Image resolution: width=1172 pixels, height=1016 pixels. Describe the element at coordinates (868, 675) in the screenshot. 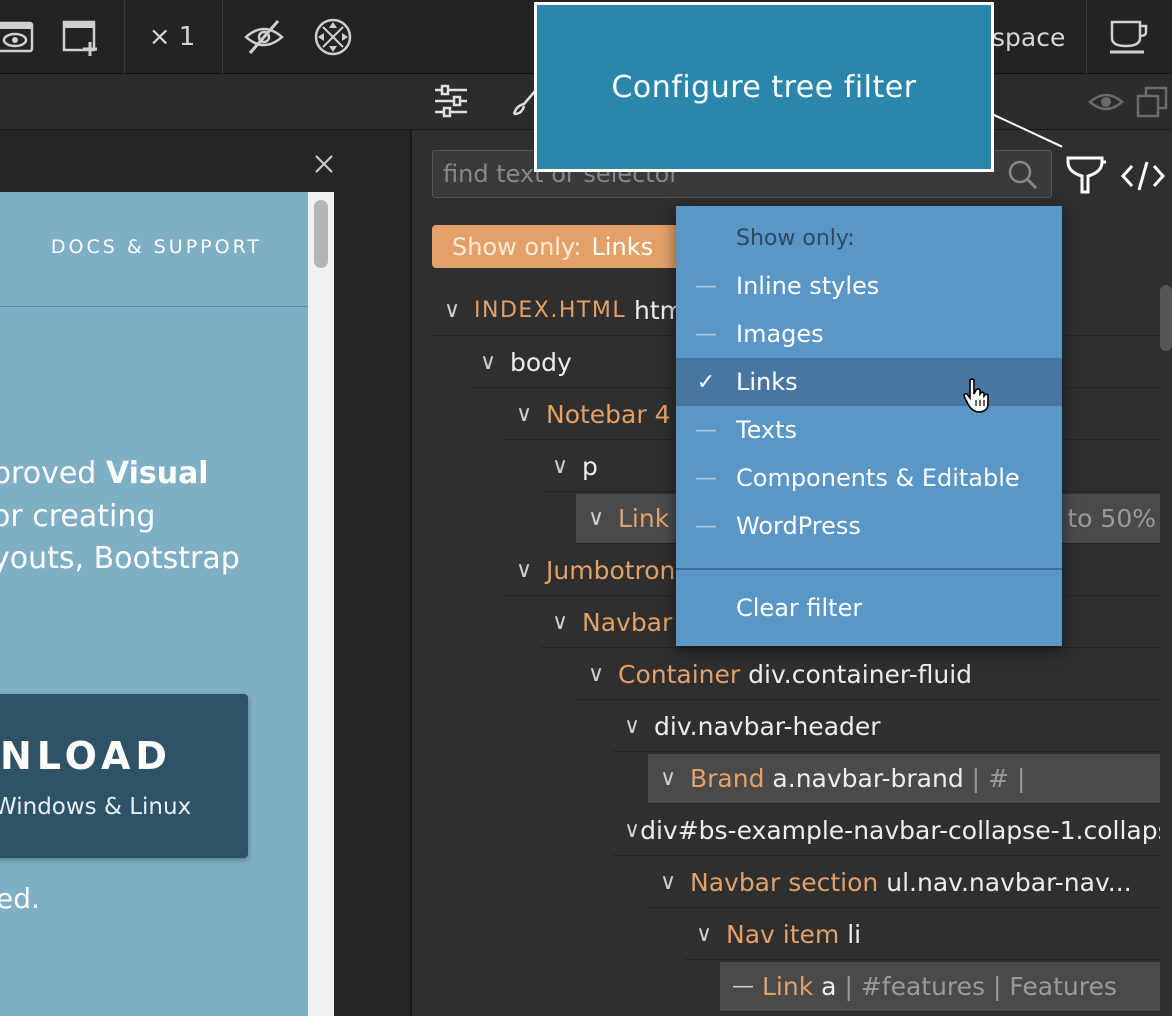

I see `tree-row-container: ∨ Container div.container-fluid` at that location.